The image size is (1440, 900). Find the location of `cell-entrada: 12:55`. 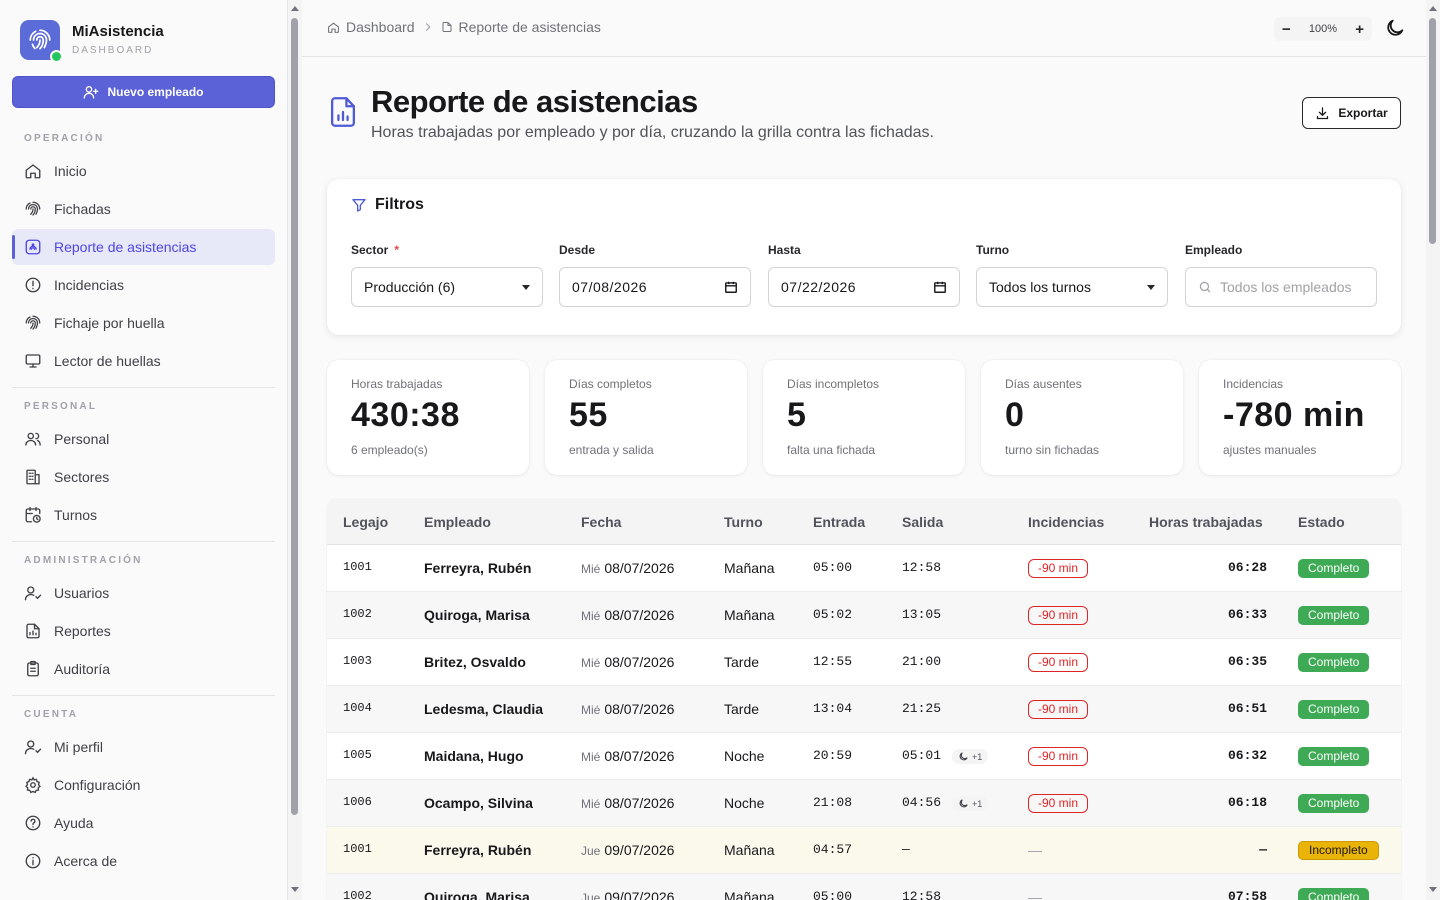

cell-entrada: 12:55 is located at coordinates (833, 661).